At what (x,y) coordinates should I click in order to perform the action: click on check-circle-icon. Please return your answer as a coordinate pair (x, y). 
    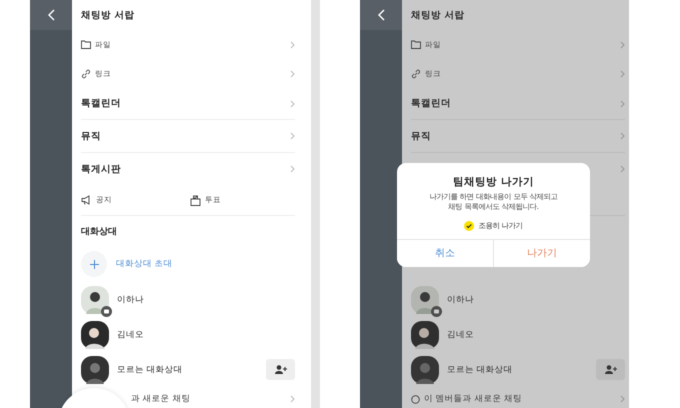
    Looking at the image, I should click on (469, 225).